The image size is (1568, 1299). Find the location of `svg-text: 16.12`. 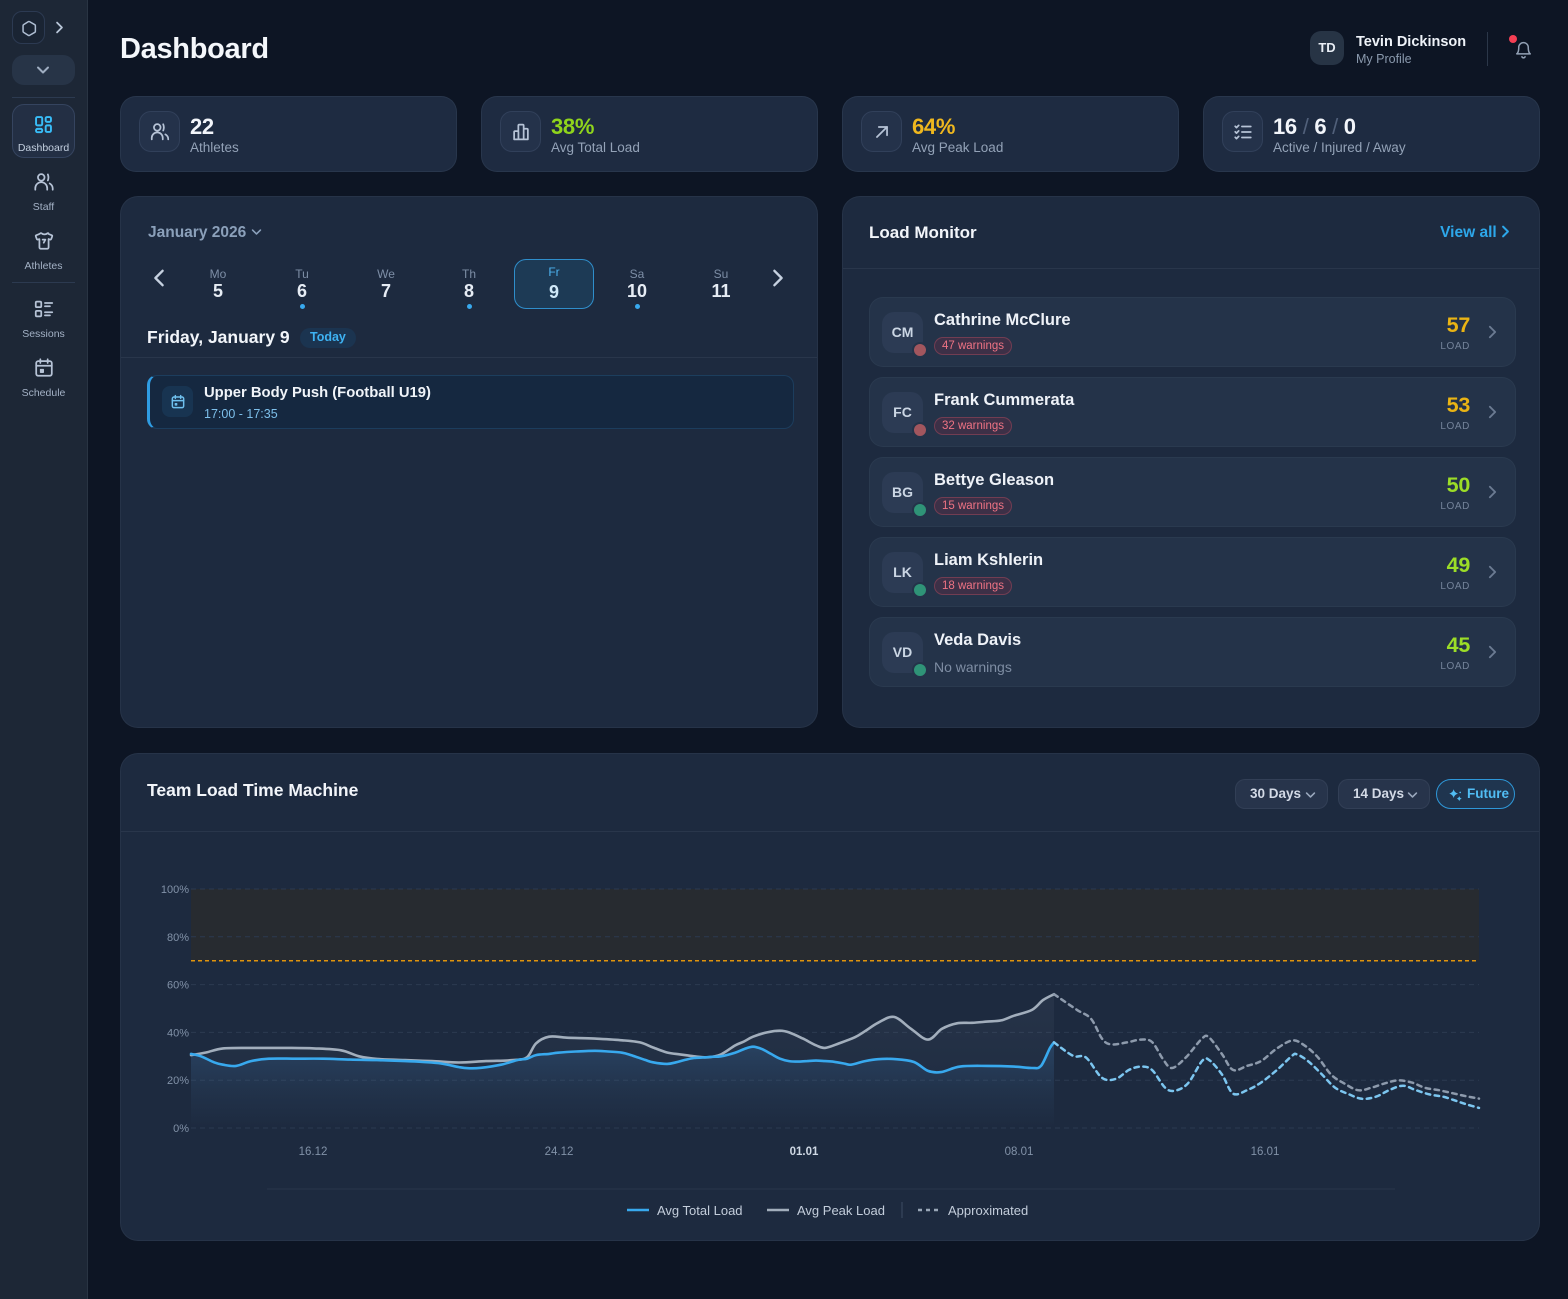

svg-text: 16.12 is located at coordinates (313, 1152).